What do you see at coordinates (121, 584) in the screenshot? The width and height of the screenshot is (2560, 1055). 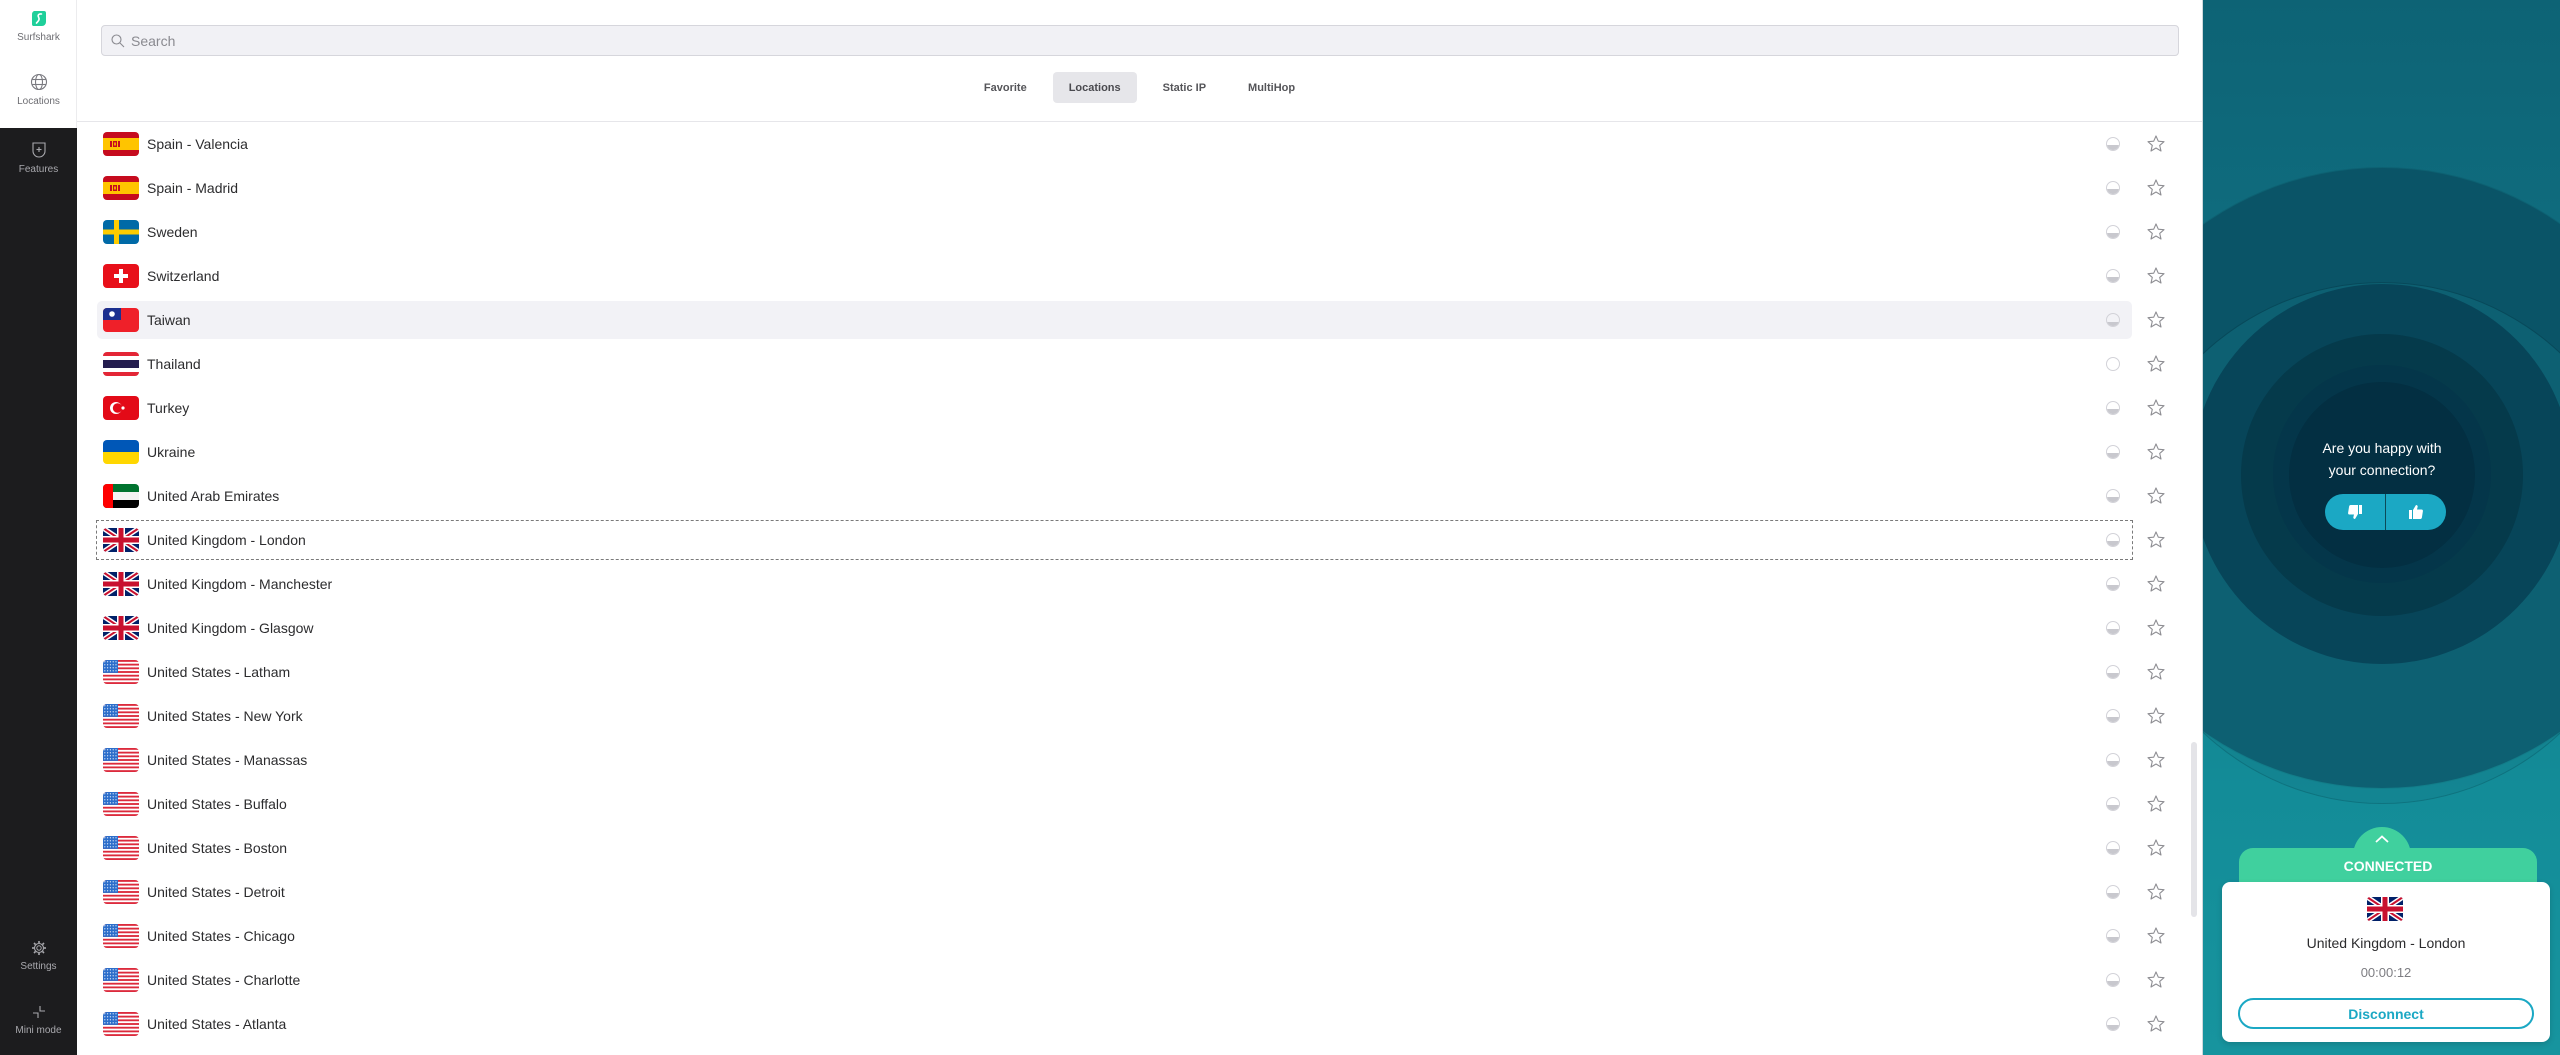 I see `flag-gb-icon` at bounding box center [121, 584].